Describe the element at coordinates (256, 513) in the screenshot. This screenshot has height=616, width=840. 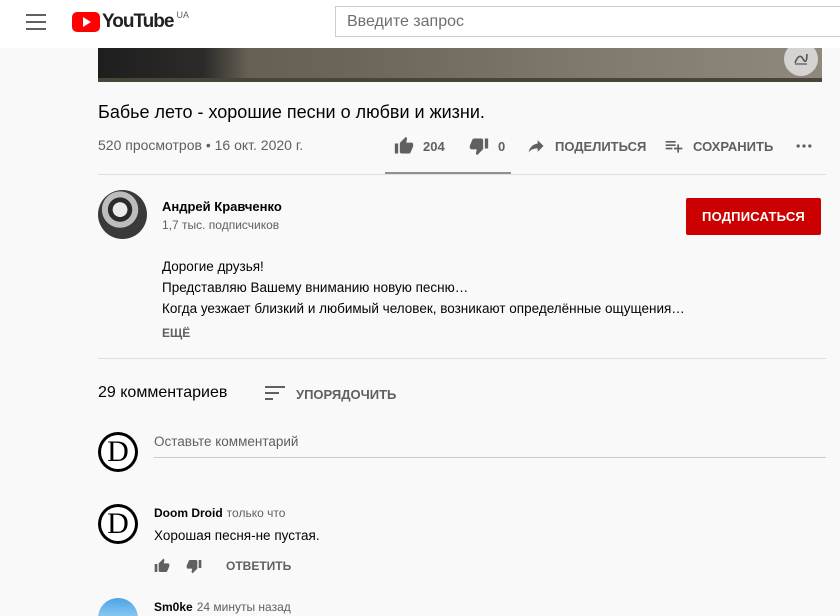
I see `comment-time: только что` at that location.